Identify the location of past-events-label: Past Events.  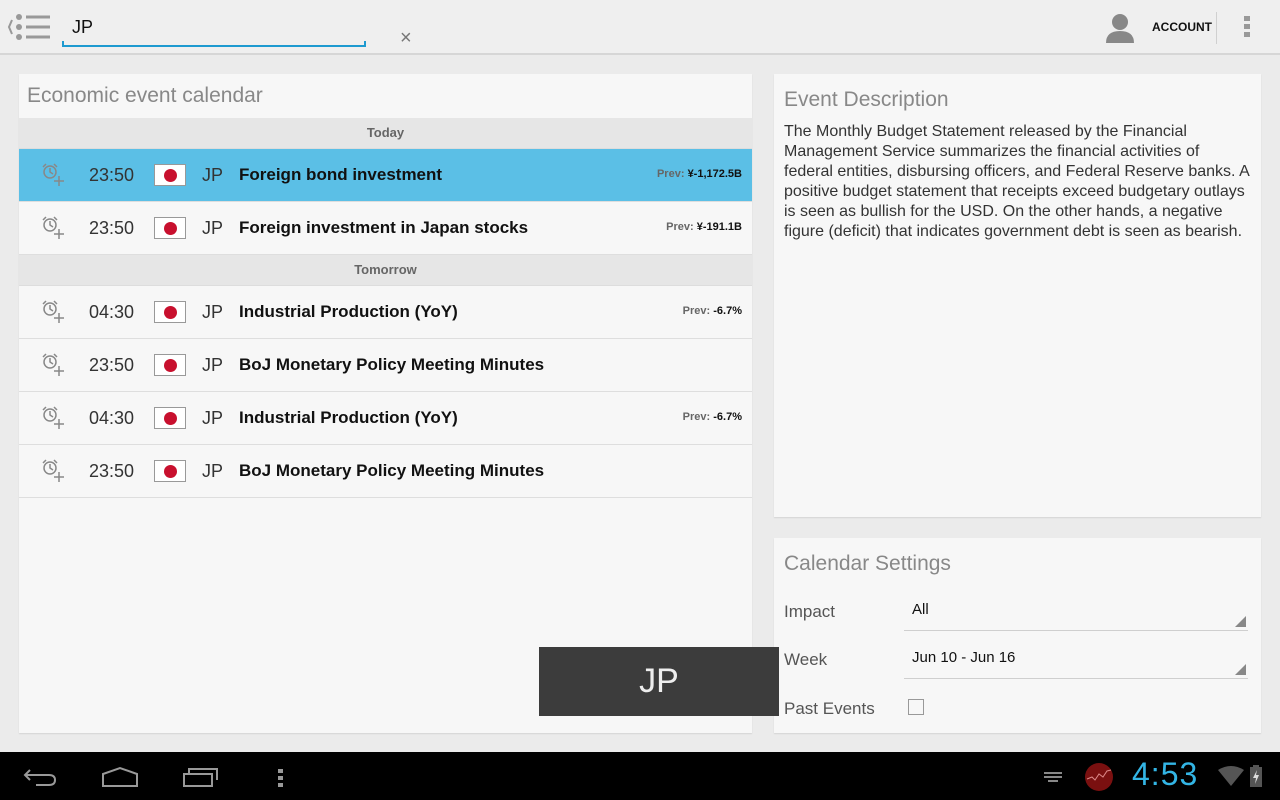
(829, 708).